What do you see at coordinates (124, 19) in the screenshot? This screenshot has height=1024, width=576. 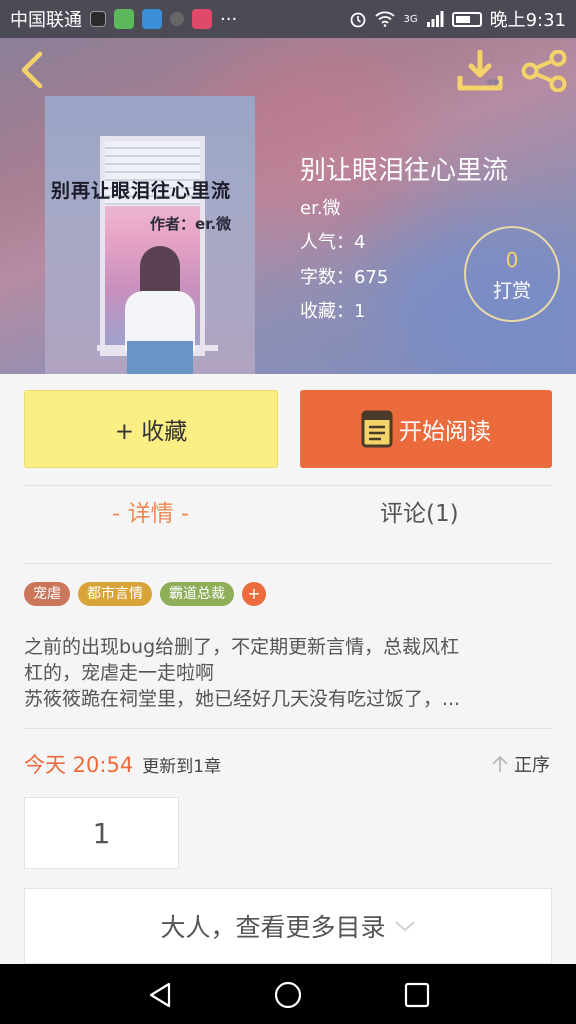 I see `play-store-icon` at bounding box center [124, 19].